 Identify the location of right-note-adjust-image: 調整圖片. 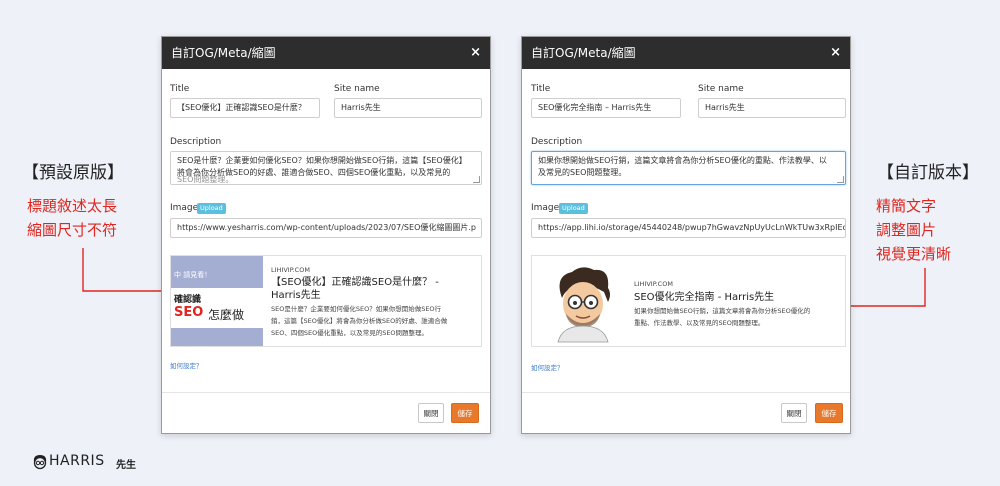
(906, 230).